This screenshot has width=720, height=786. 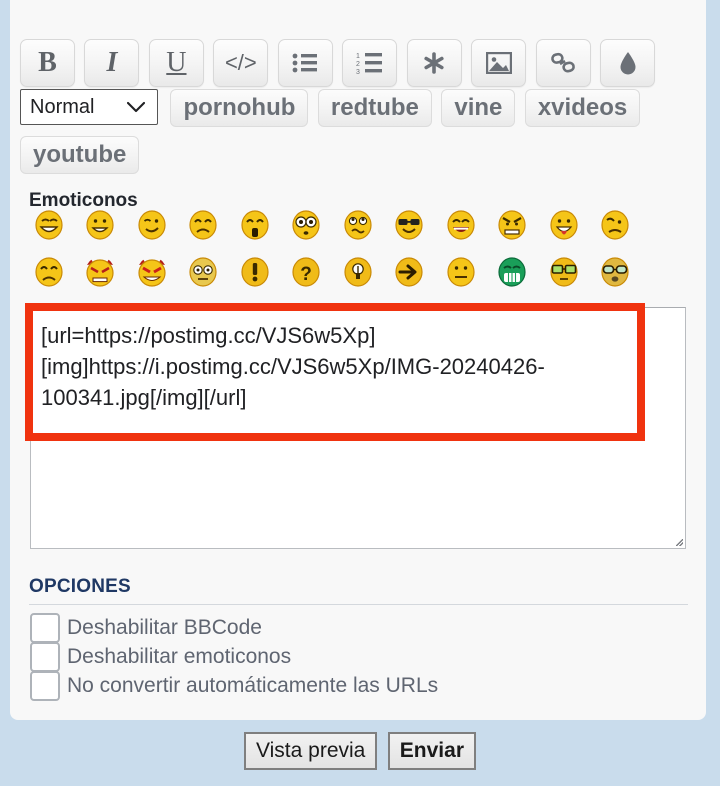 I want to click on image-button, so click(x=499, y=63).